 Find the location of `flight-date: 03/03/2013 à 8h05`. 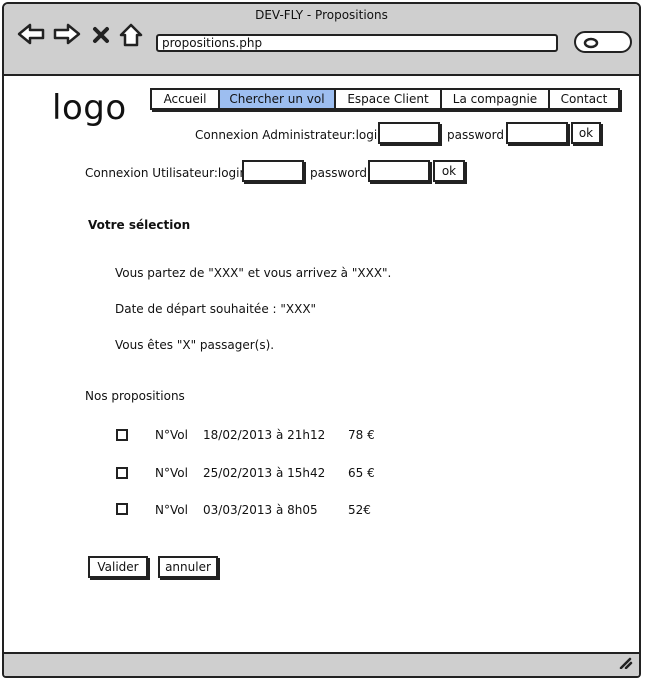

flight-date: 03/03/2013 à 8h05 is located at coordinates (260, 510).